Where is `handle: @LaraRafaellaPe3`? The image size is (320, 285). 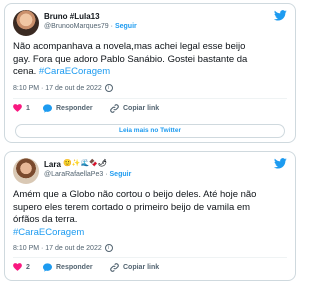
handle: @LaraRafaellaPe3 is located at coordinates (73, 174).